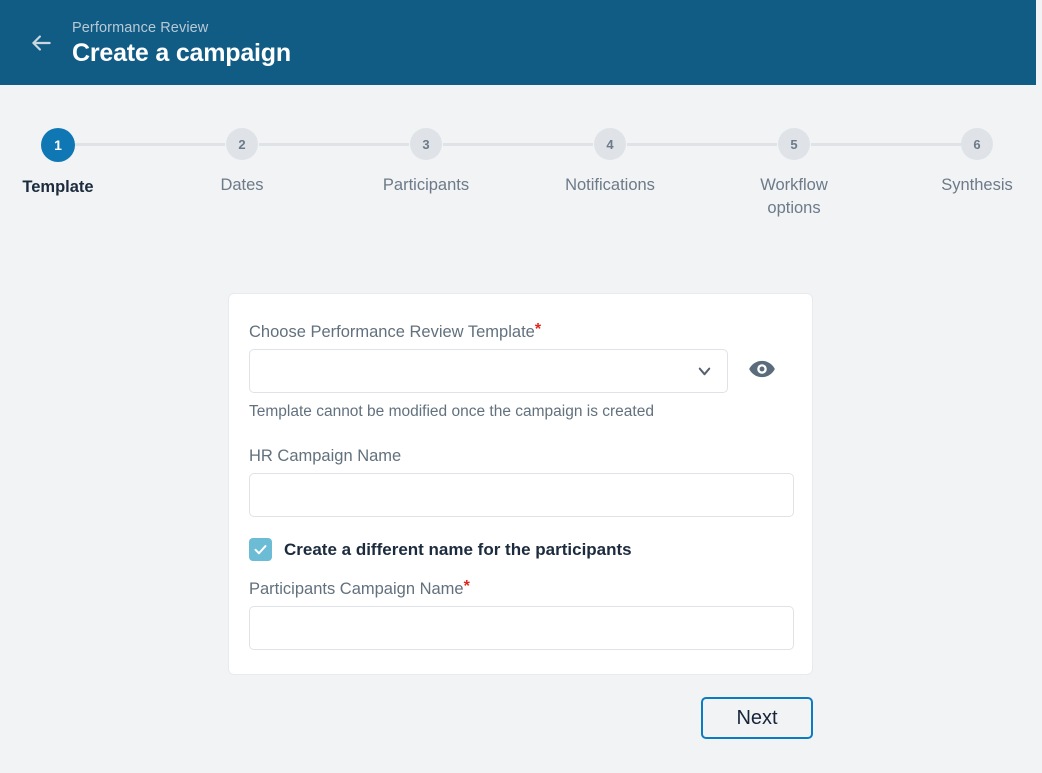  I want to click on step-label: Workflow options, so click(794, 196).